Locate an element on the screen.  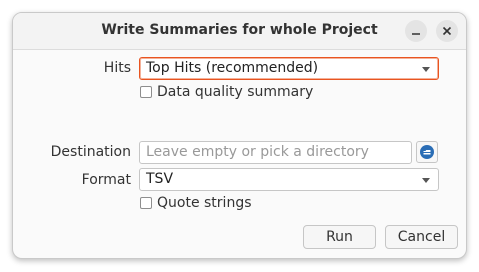
hits-select: Top Hits (recommended) is located at coordinates (289, 68).